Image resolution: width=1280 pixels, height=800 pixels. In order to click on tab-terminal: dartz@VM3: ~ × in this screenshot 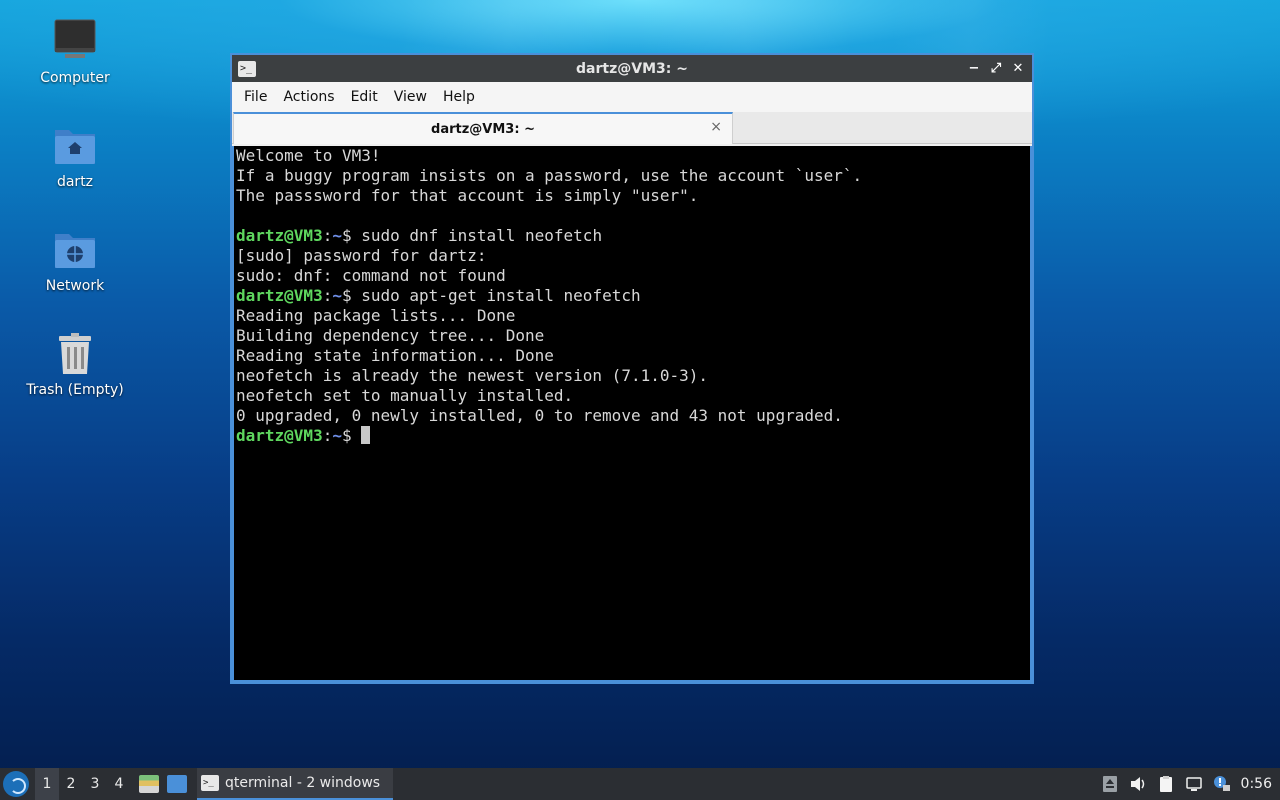, I will do `click(483, 128)`.